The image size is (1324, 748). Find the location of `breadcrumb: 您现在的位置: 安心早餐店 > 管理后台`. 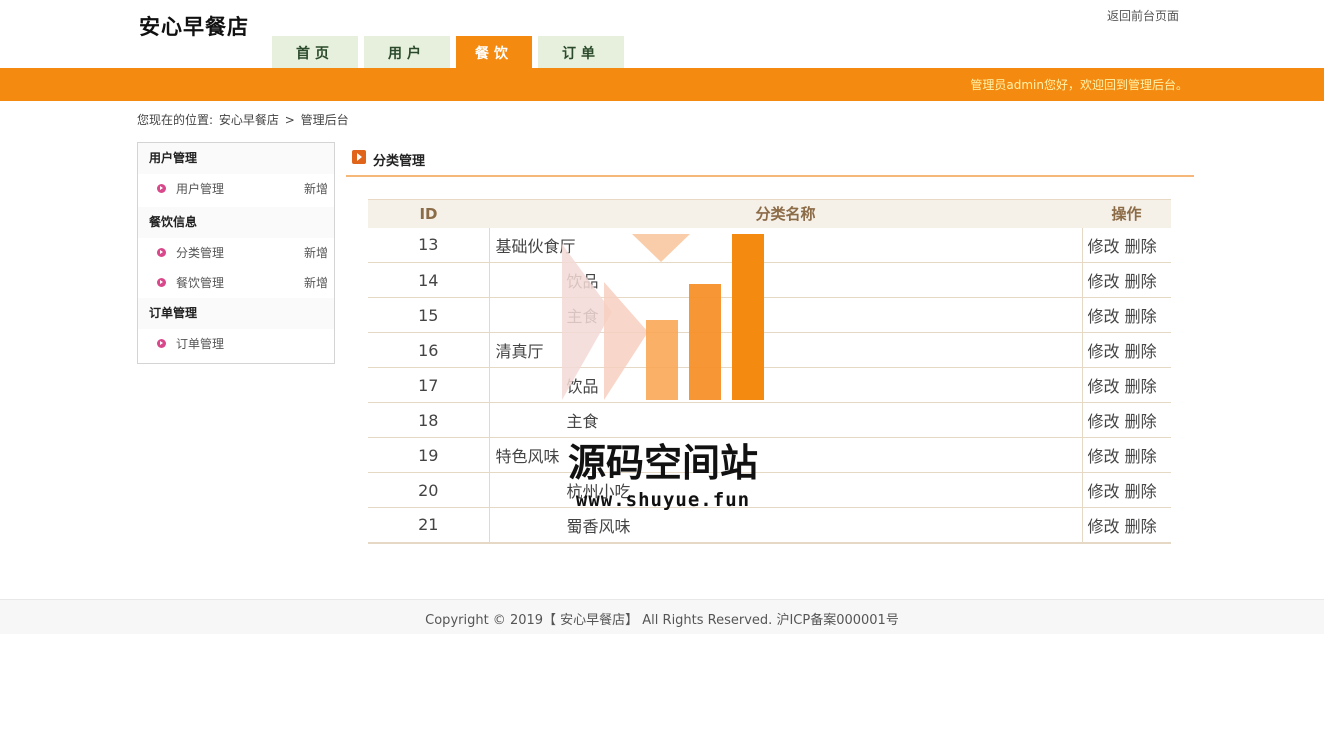

breadcrumb: 您现在的位置: 安心早餐店 > 管理后台 is located at coordinates (244, 119).